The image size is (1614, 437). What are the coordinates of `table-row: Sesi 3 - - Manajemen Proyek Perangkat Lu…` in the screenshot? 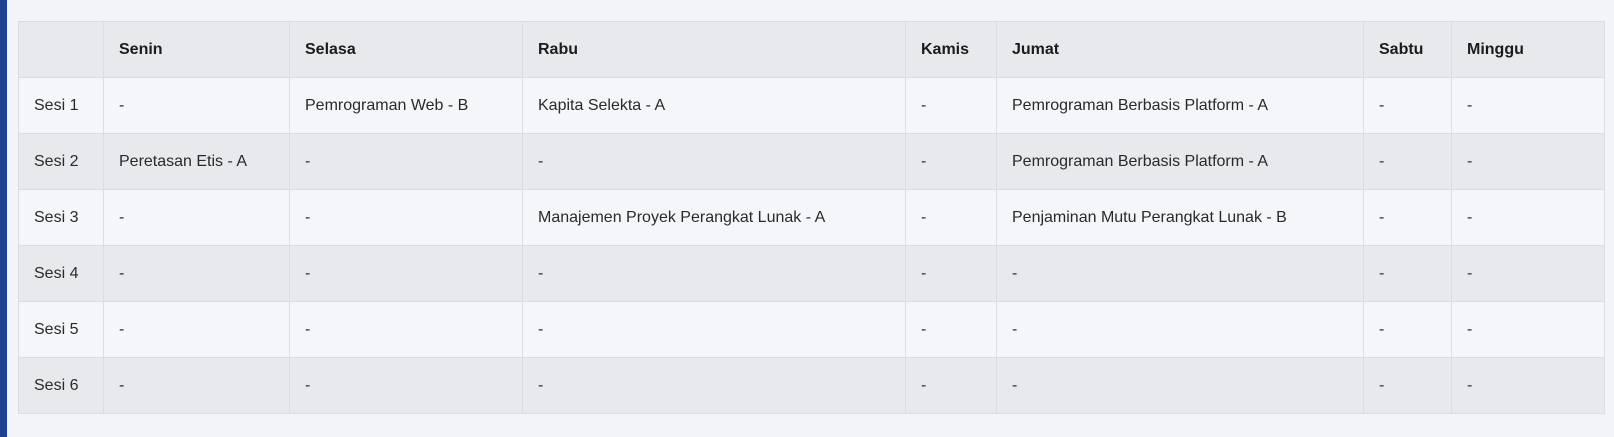 It's located at (811, 217).